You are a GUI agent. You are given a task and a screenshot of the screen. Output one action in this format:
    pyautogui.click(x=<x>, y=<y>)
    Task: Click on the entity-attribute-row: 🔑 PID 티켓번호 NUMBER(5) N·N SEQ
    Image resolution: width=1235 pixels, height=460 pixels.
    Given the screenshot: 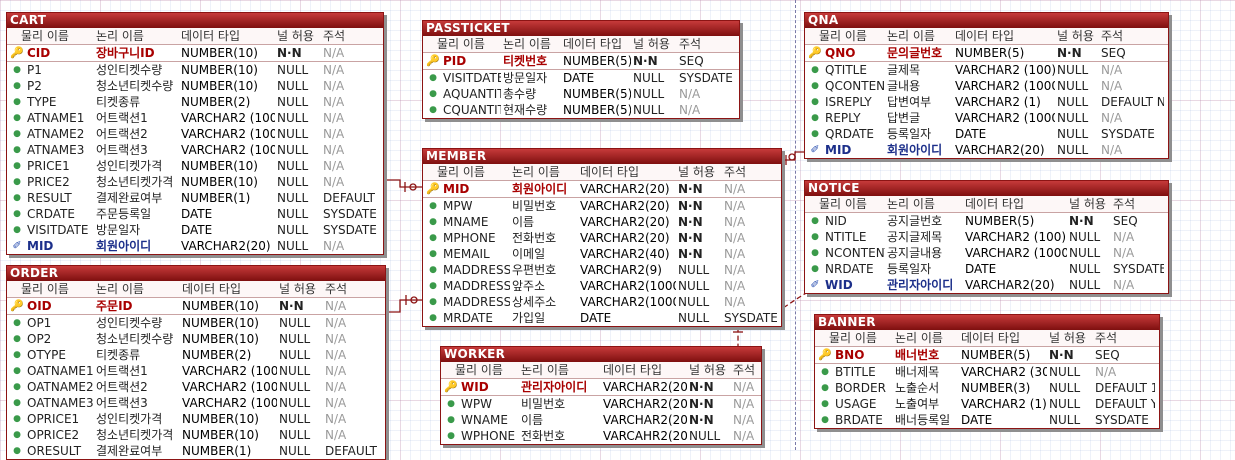 What is the action you would take?
    pyautogui.click(x=581, y=61)
    